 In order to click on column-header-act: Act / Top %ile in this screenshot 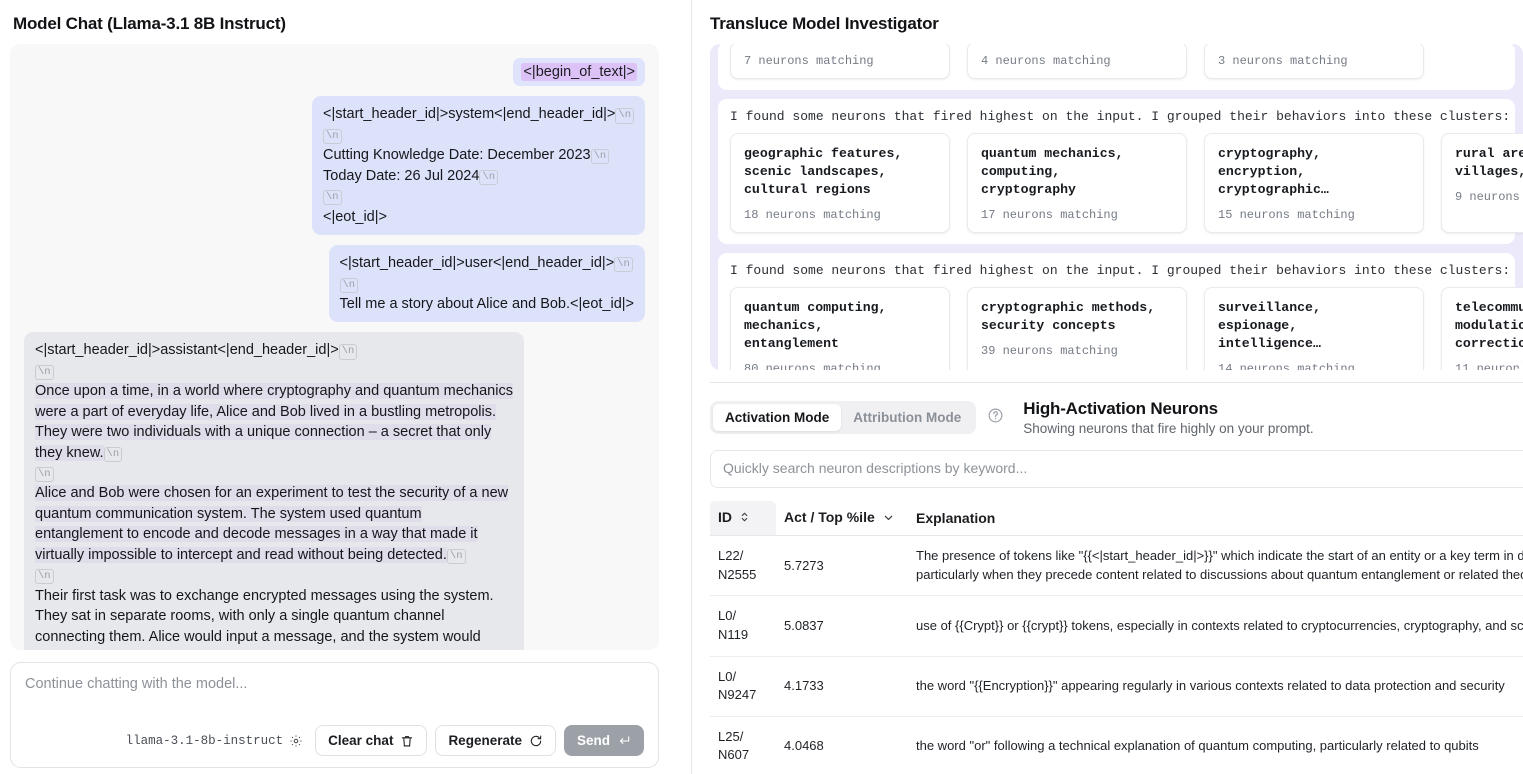, I will do `click(842, 519)`.